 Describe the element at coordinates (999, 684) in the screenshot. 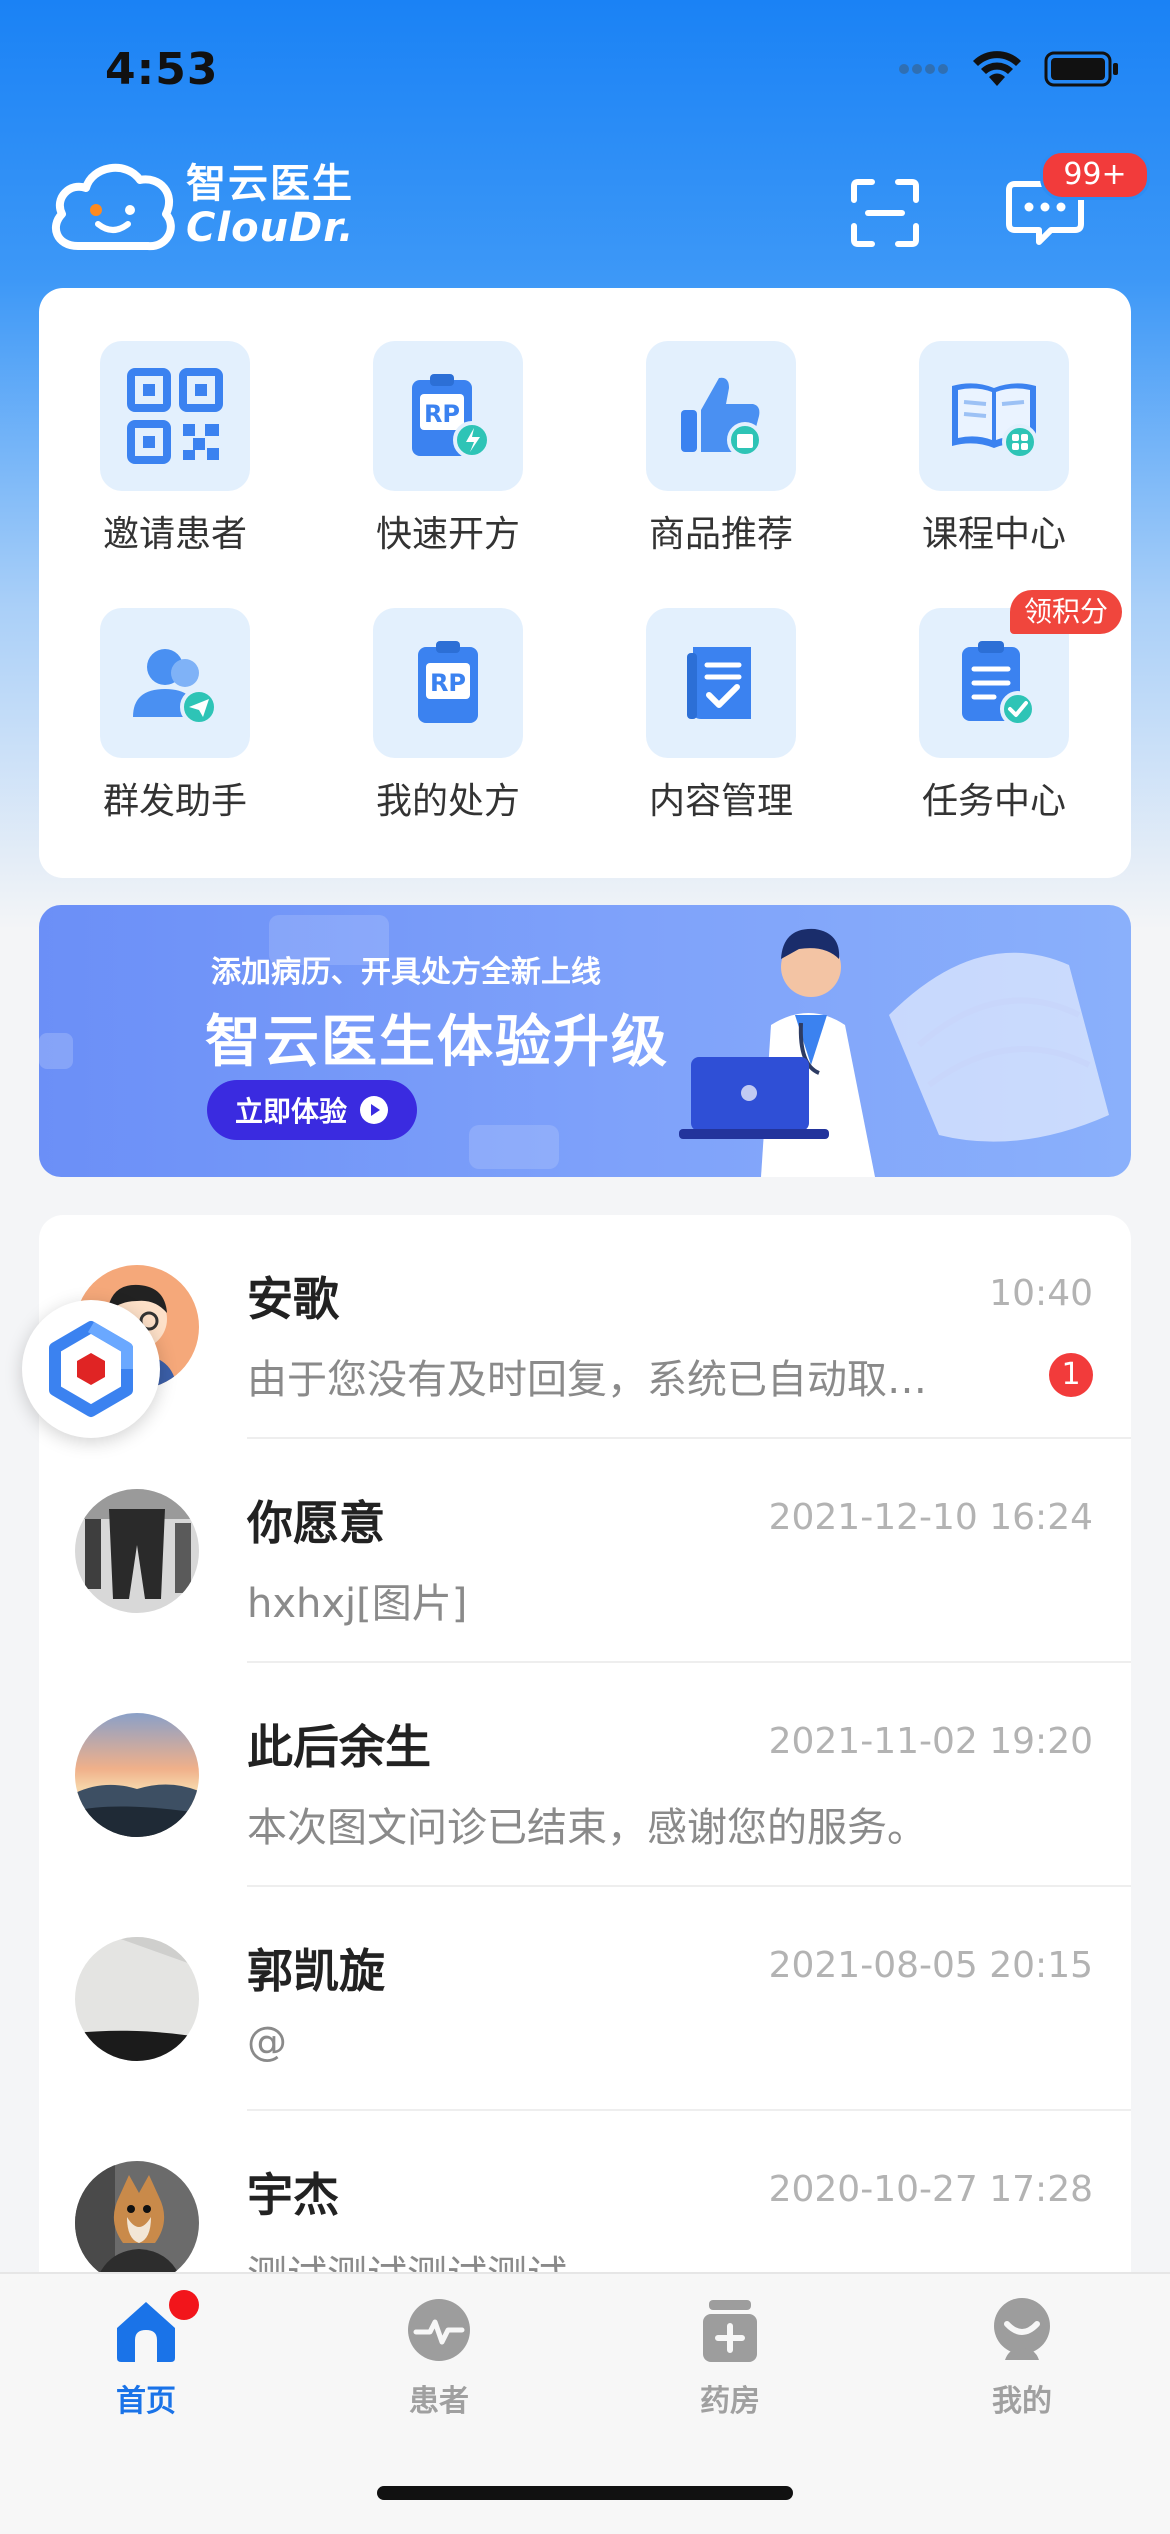

I see `task-center-icon` at that location.